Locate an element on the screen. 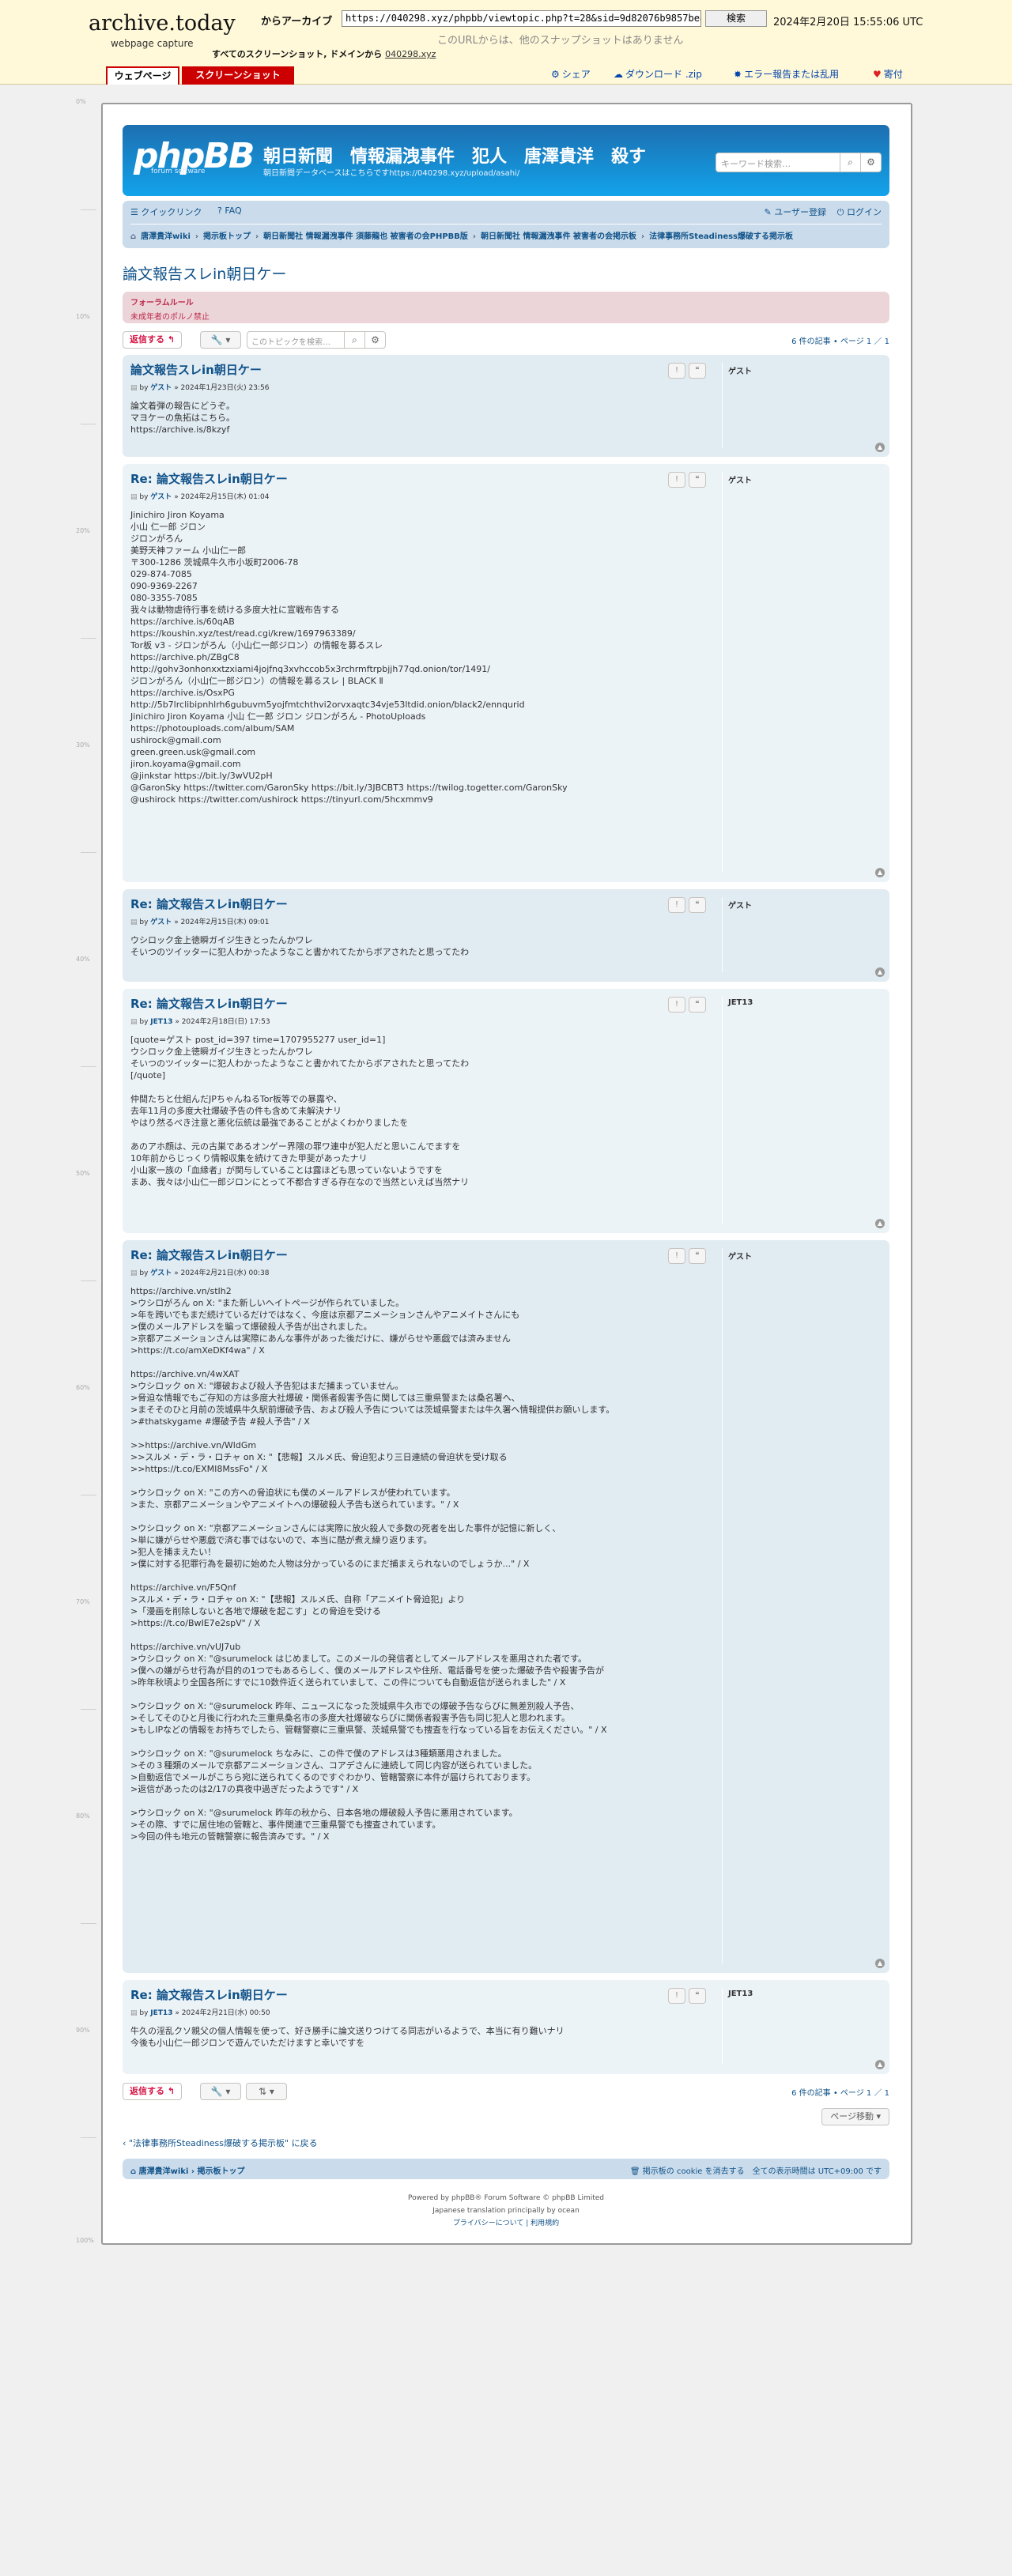 The height and width of the screenshot is (2576, 1012). post-divider is located at coordinates (722, 405).